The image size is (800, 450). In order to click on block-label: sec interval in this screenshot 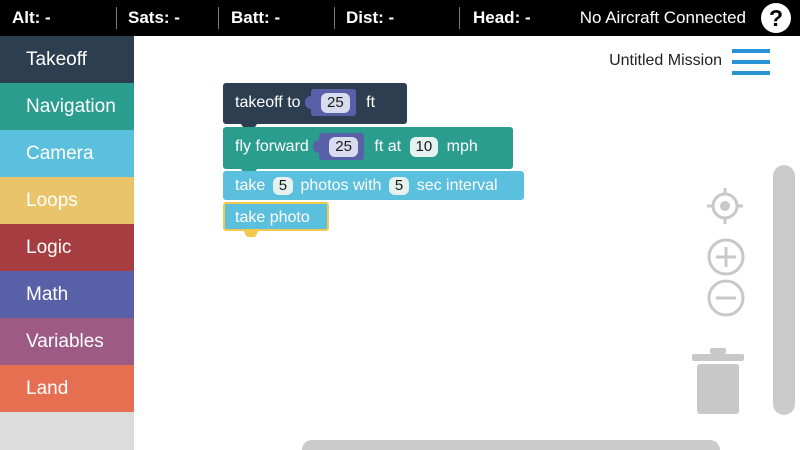, I will do `click(457, 185)`.